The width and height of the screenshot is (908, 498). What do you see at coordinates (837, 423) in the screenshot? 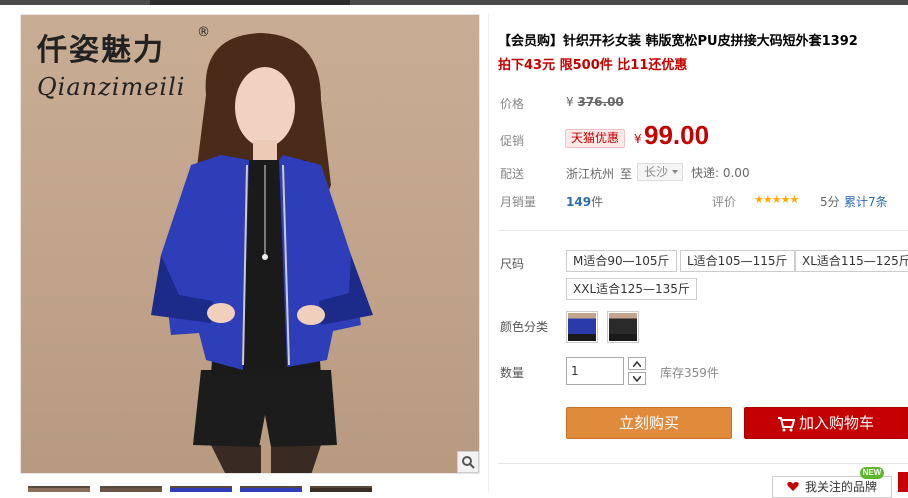
I see `add-to-cart-label: 加入购物车` at bounding box center [837, 423].